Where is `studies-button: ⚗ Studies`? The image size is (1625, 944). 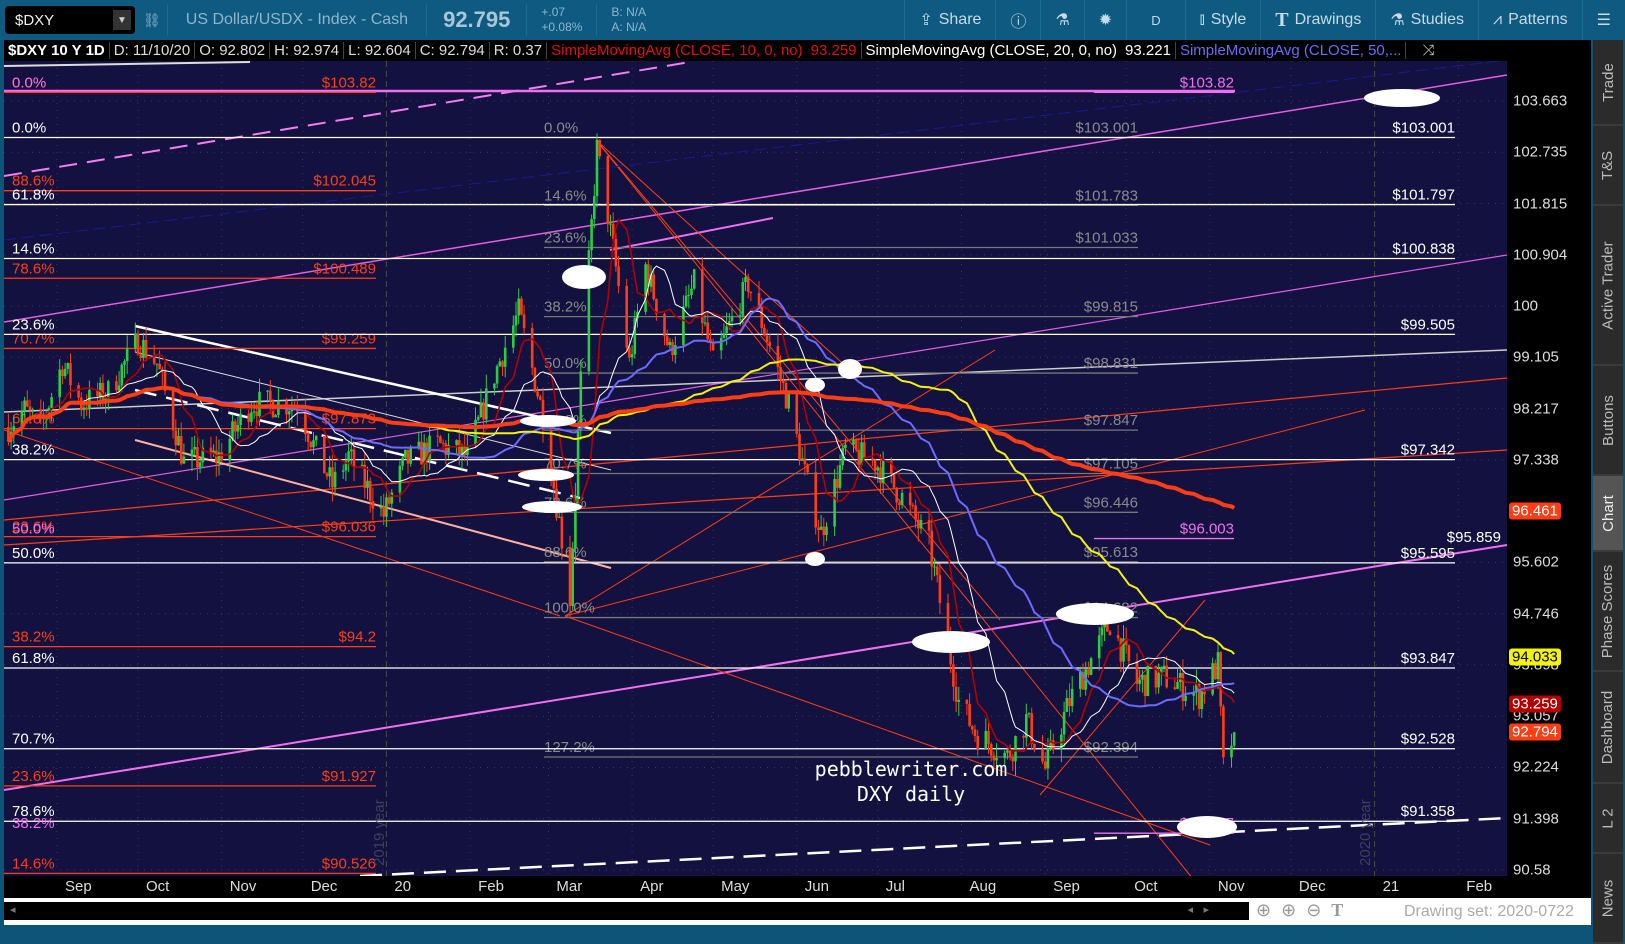
studies-button: ⚗ Studies is located at coordinates (1426, 20).